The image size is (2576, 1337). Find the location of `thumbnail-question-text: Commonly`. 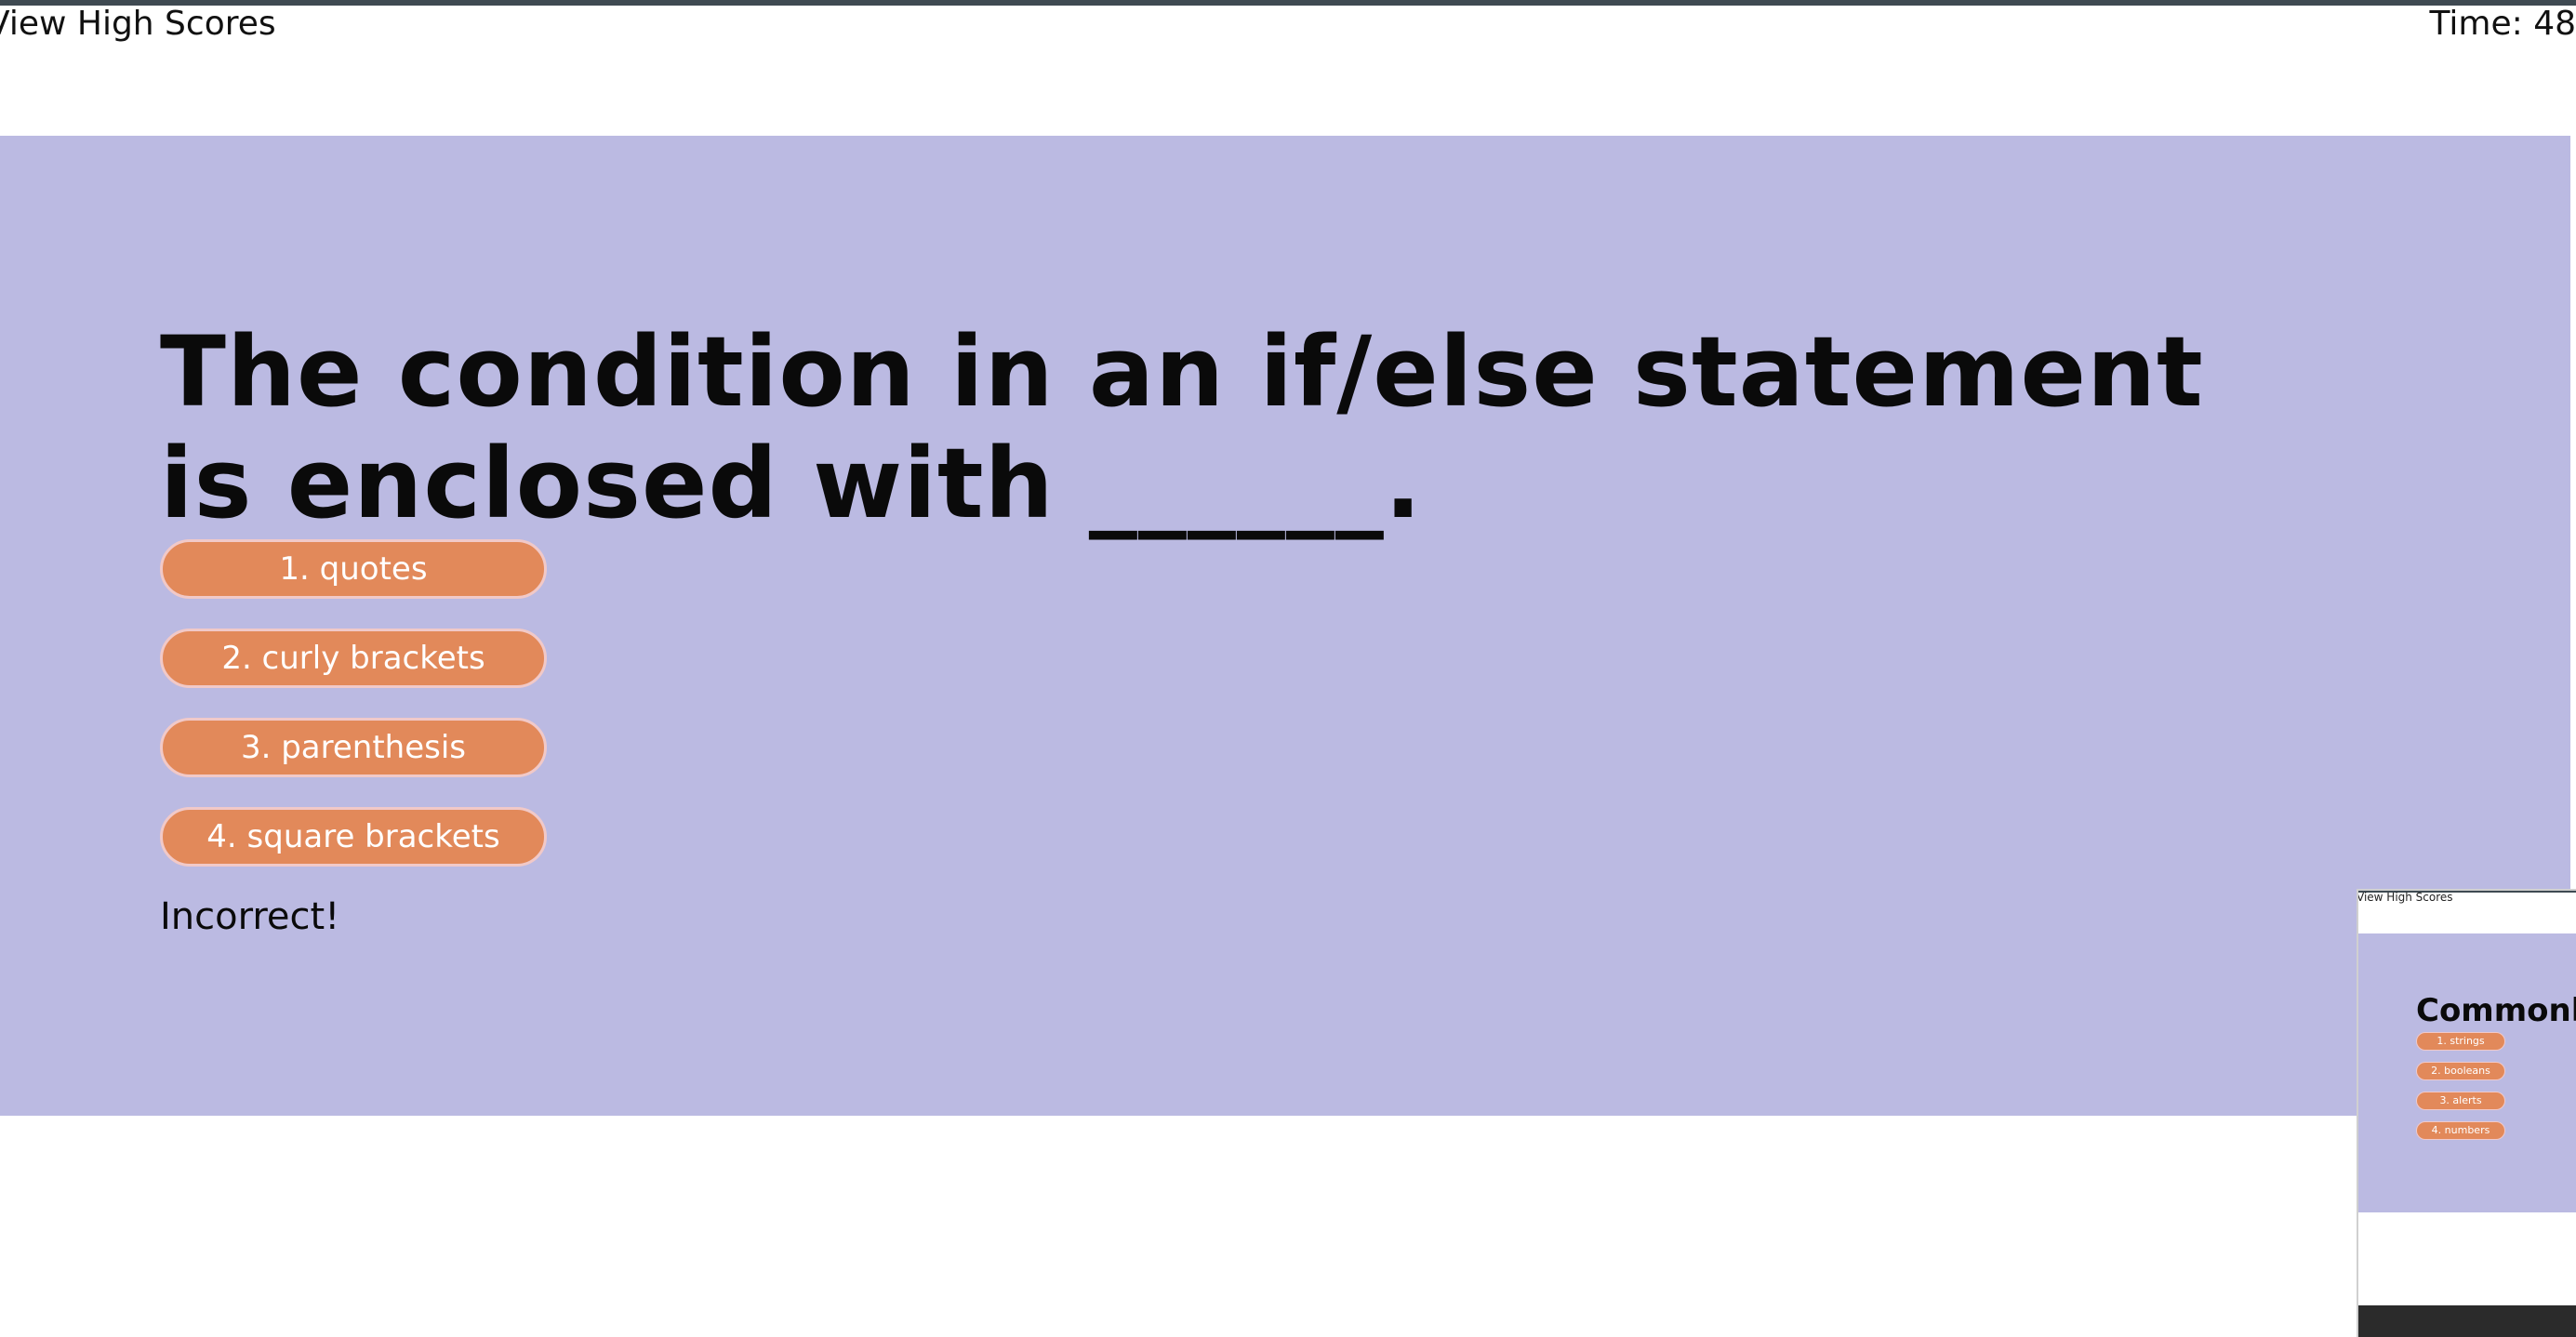

thumbnail-question-text: Commonly is located at coordinates (2496, 1010).